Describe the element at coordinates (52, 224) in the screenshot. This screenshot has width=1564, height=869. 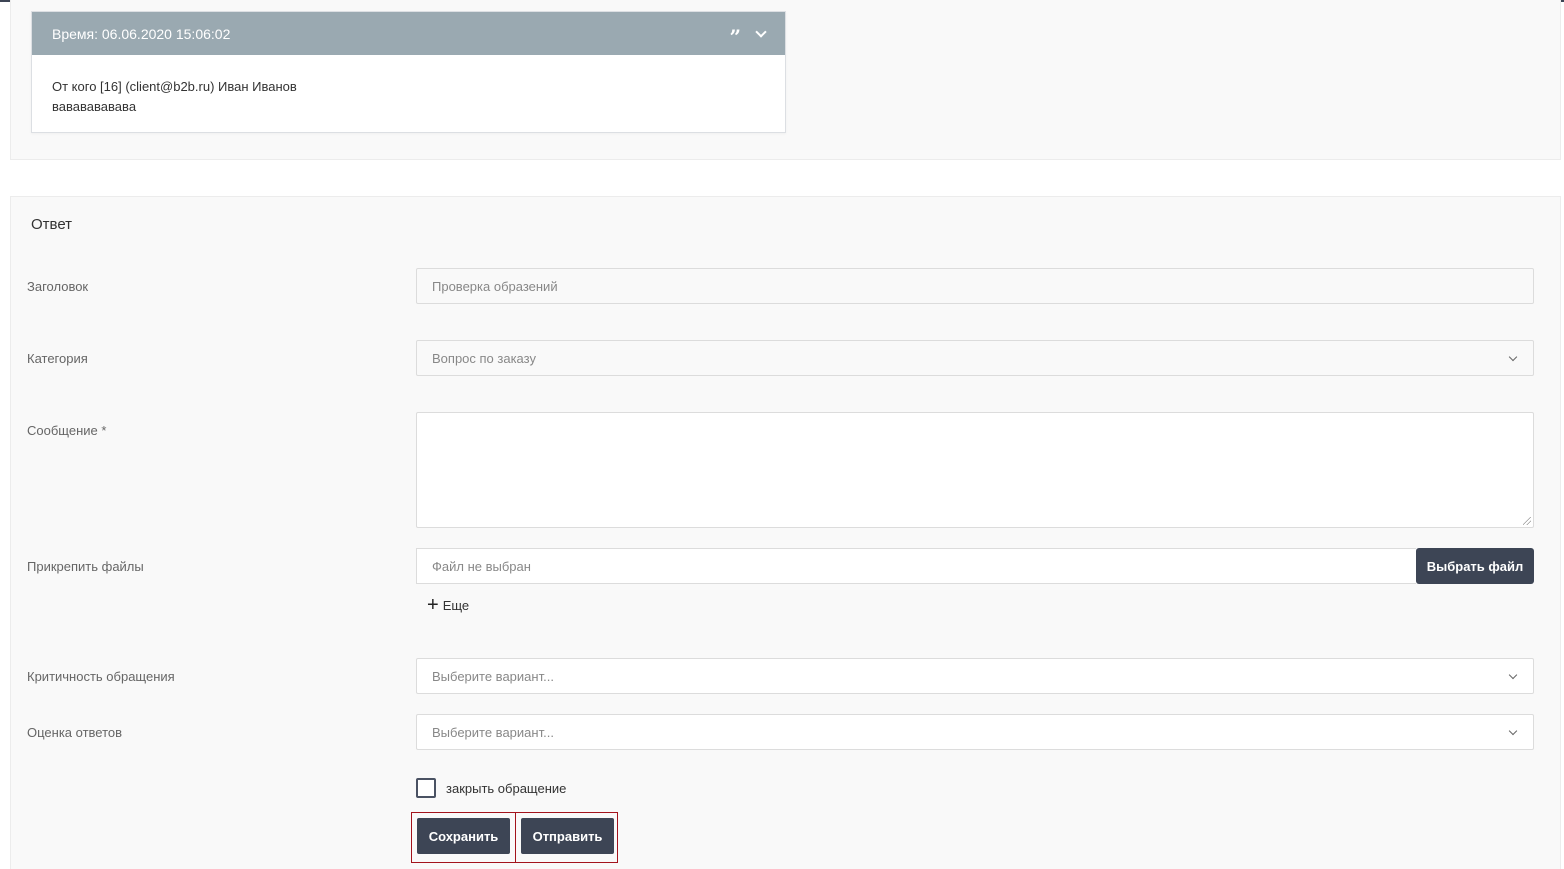
I see `reply-title: Ответ` at that location.